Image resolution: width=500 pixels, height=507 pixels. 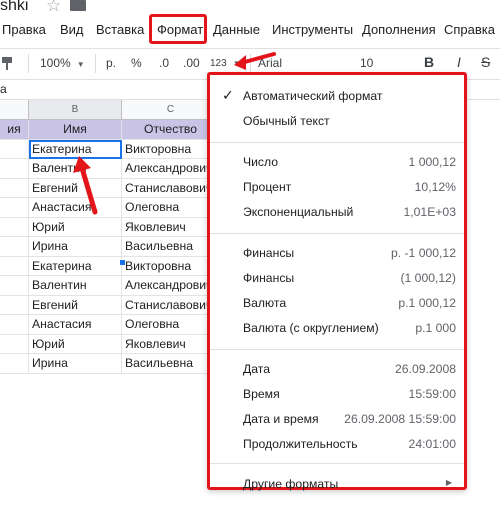 I want to click on table-row: Ирина Васильевна, so click(x=110, y=364).